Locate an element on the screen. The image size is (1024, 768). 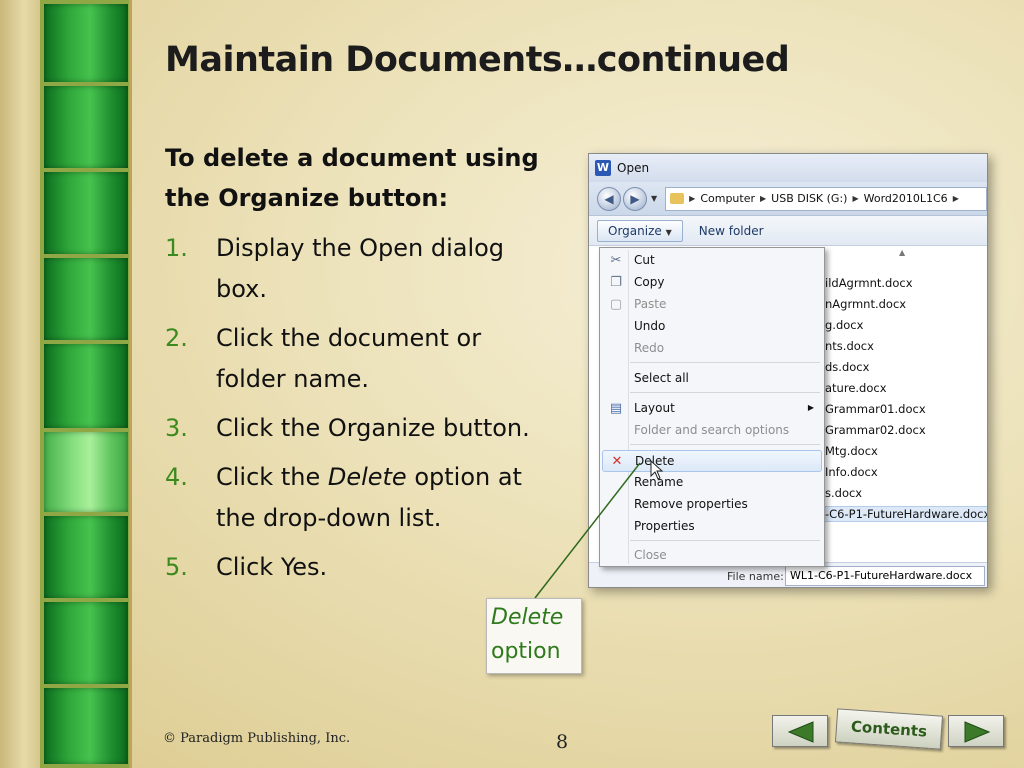
menu-item-delete: ✕ Delete is located at coordinates (712, 461).